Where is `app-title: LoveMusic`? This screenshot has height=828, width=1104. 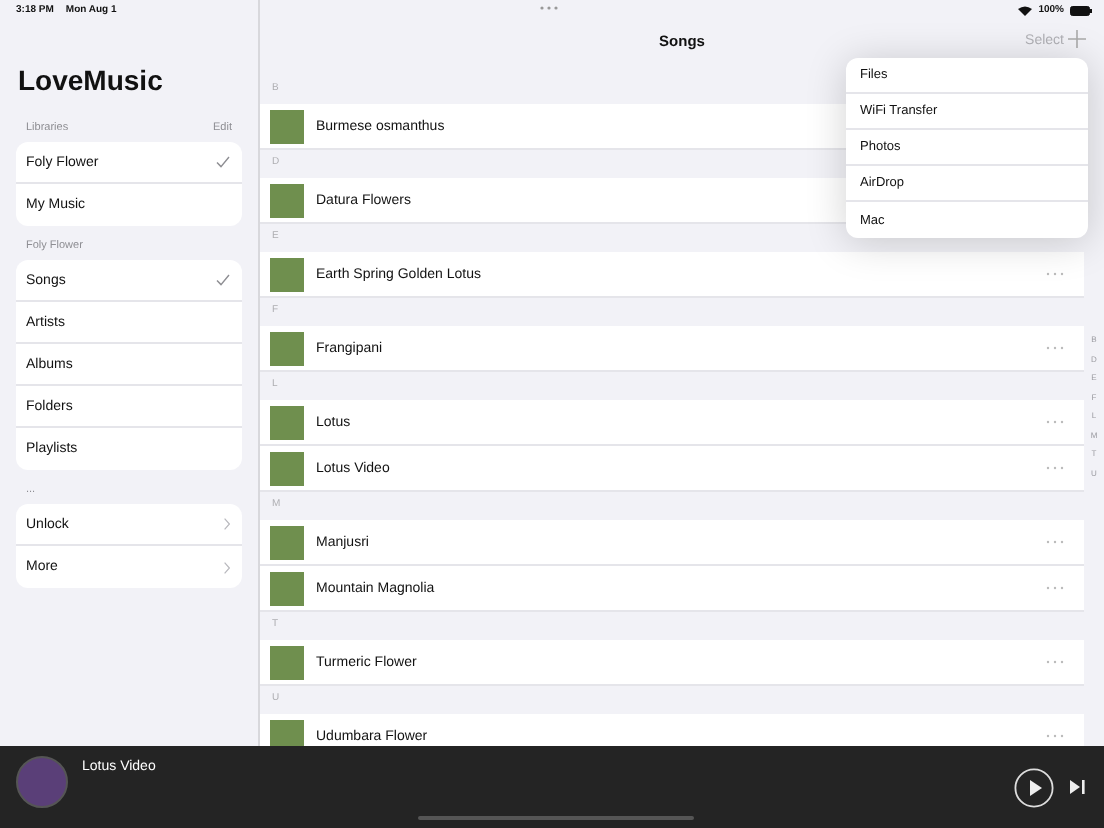 app-title: LoveMusic is located at coordinates (91, 80).